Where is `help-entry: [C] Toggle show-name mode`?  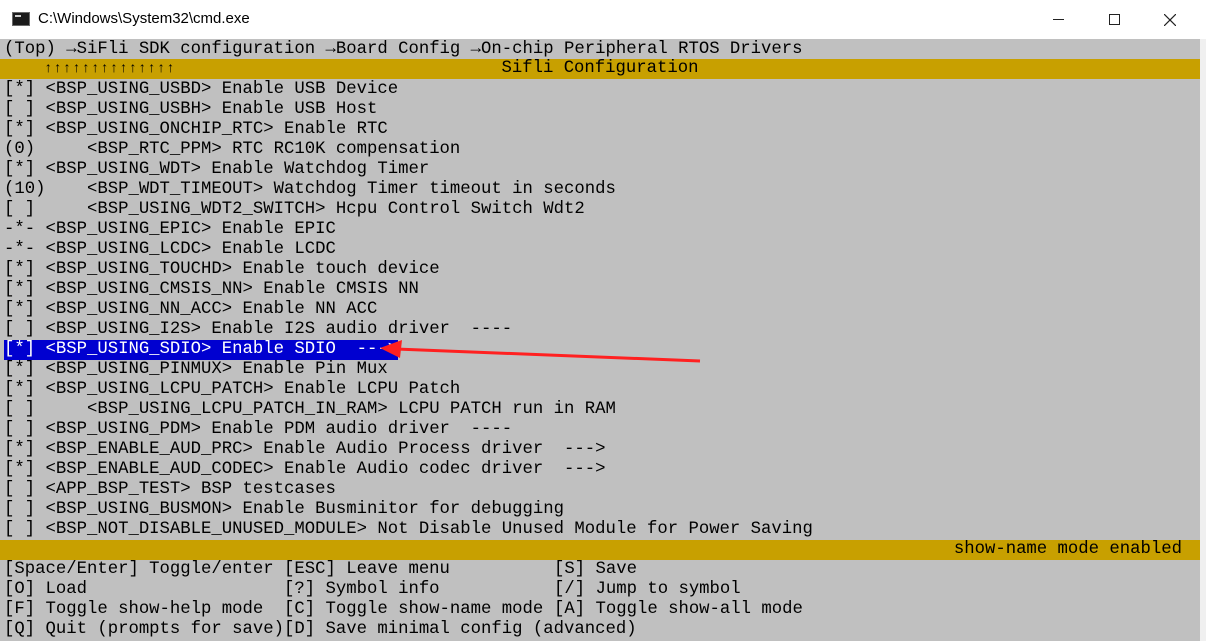
help-entry: [C] Toggle show-name mode is located at coordinates (414, 609).